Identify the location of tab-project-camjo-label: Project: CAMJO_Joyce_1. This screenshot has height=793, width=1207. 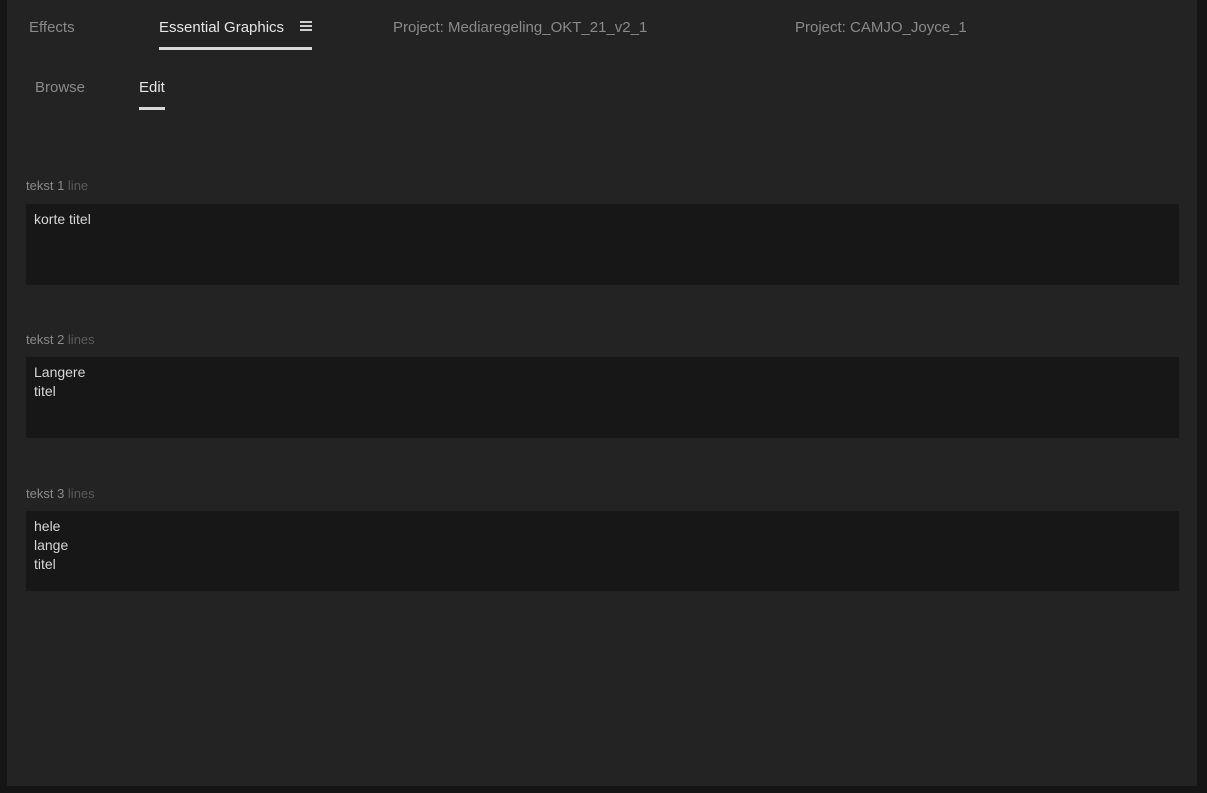
(881, 27).